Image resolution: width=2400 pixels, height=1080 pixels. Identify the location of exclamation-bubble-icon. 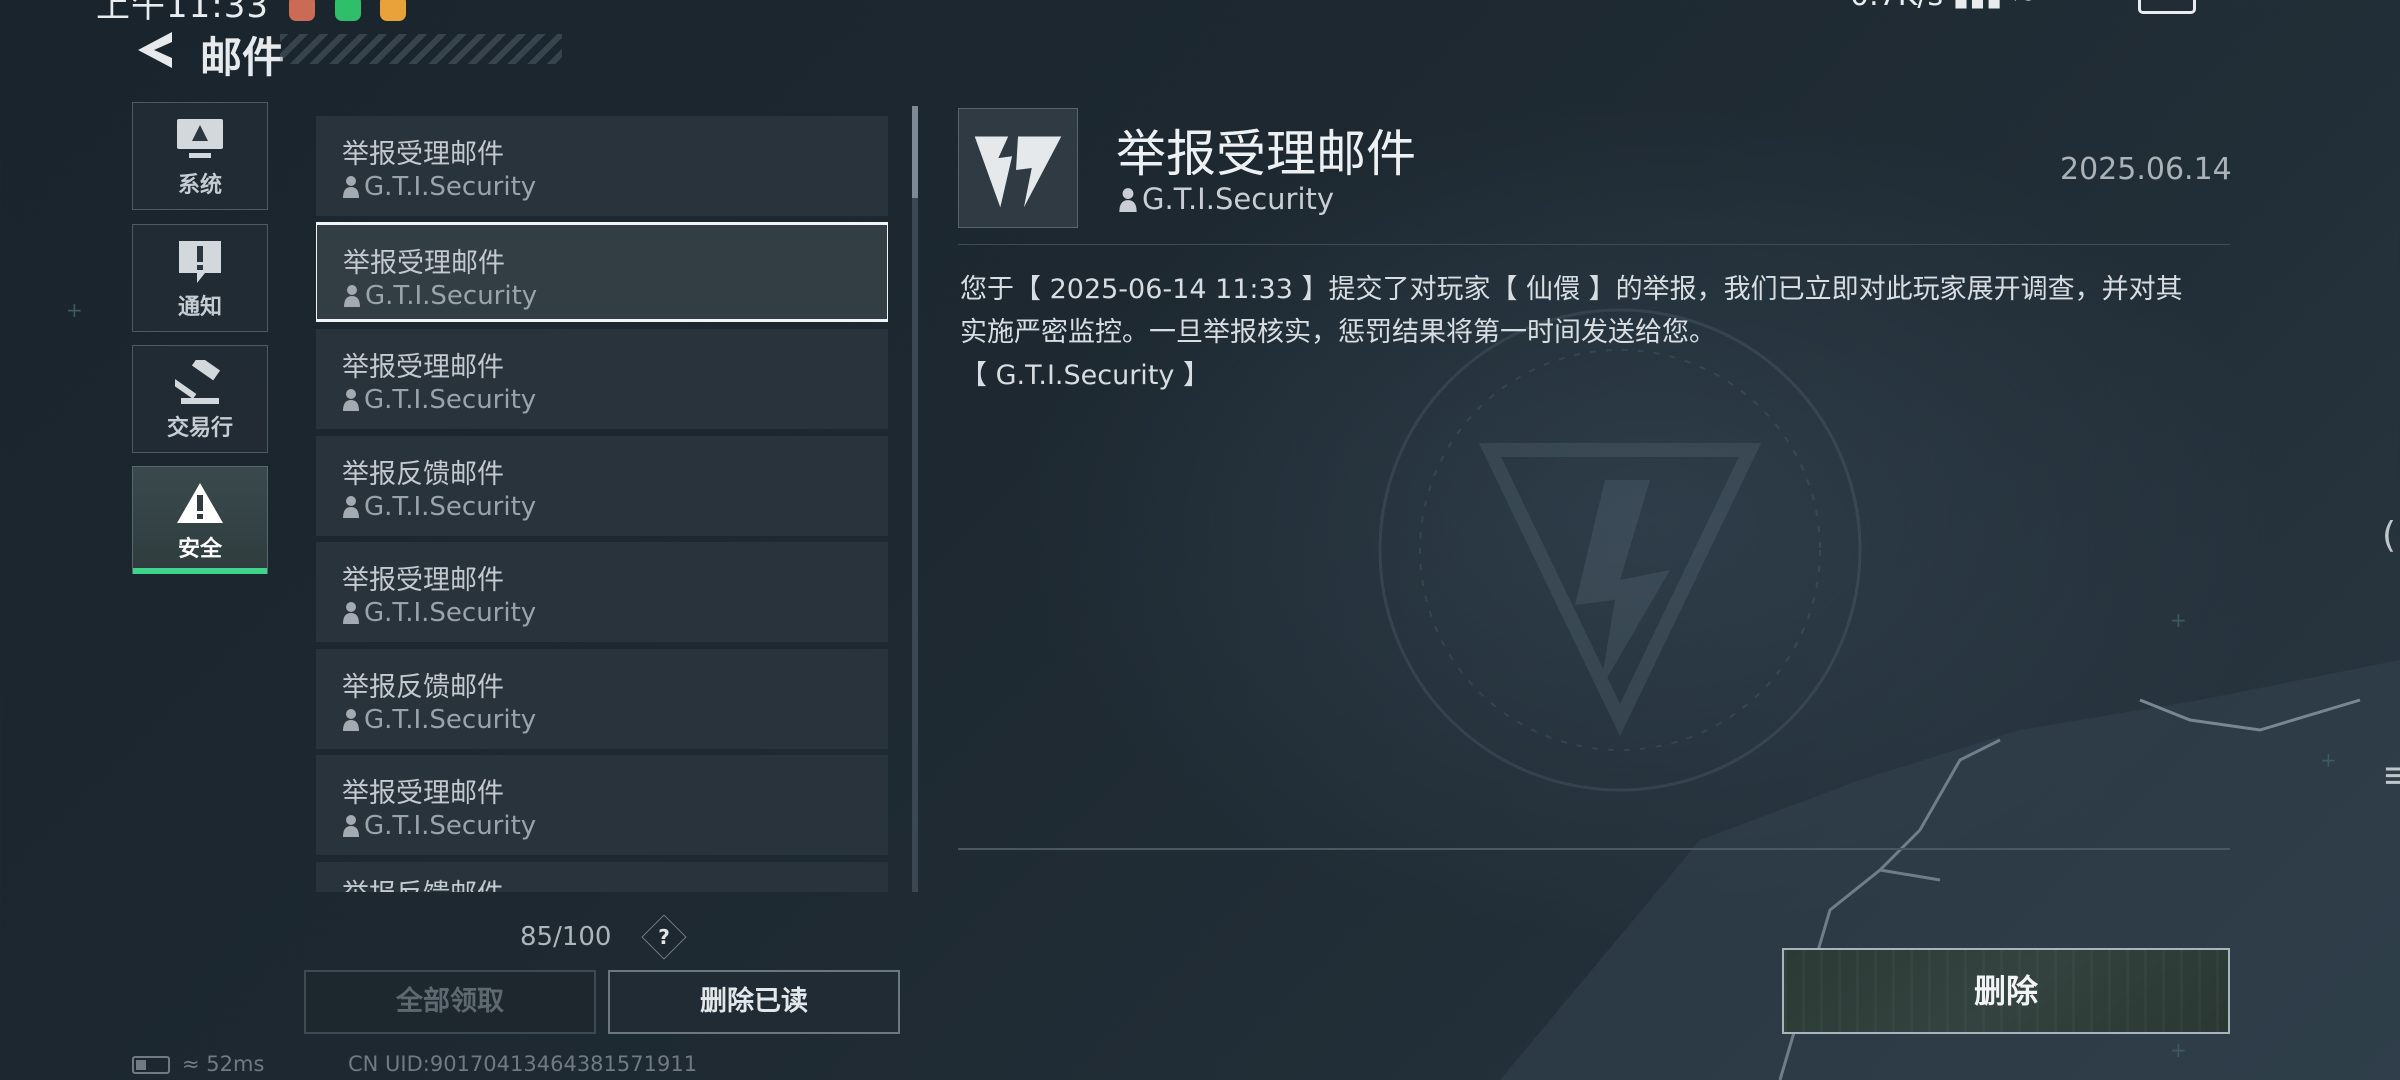
(200, 262).